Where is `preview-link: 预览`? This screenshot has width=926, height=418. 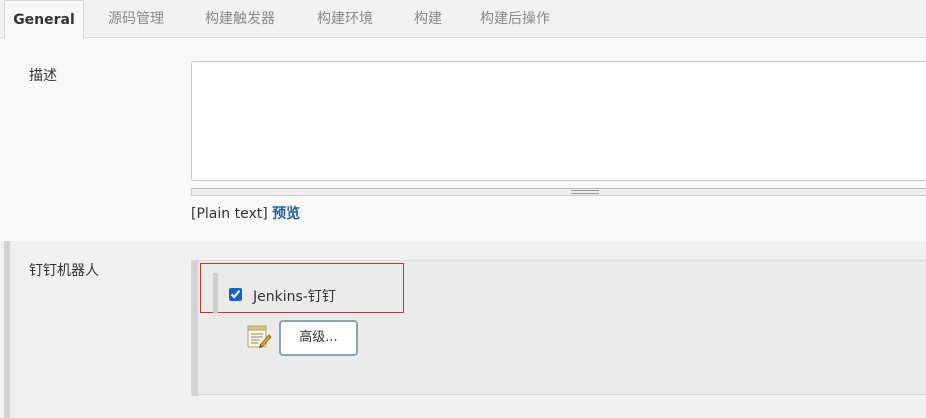
preview-link: 预览 is located at coordinates (286, 214).